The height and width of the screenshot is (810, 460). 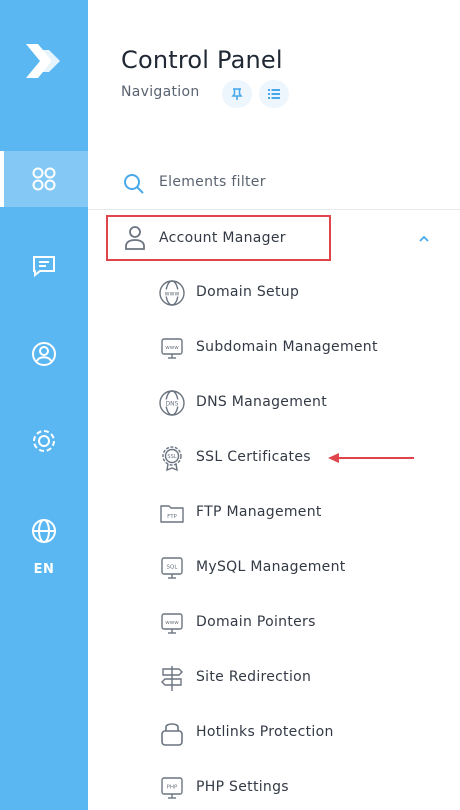 I want to click on pin-button, so click(x=237, y=94).